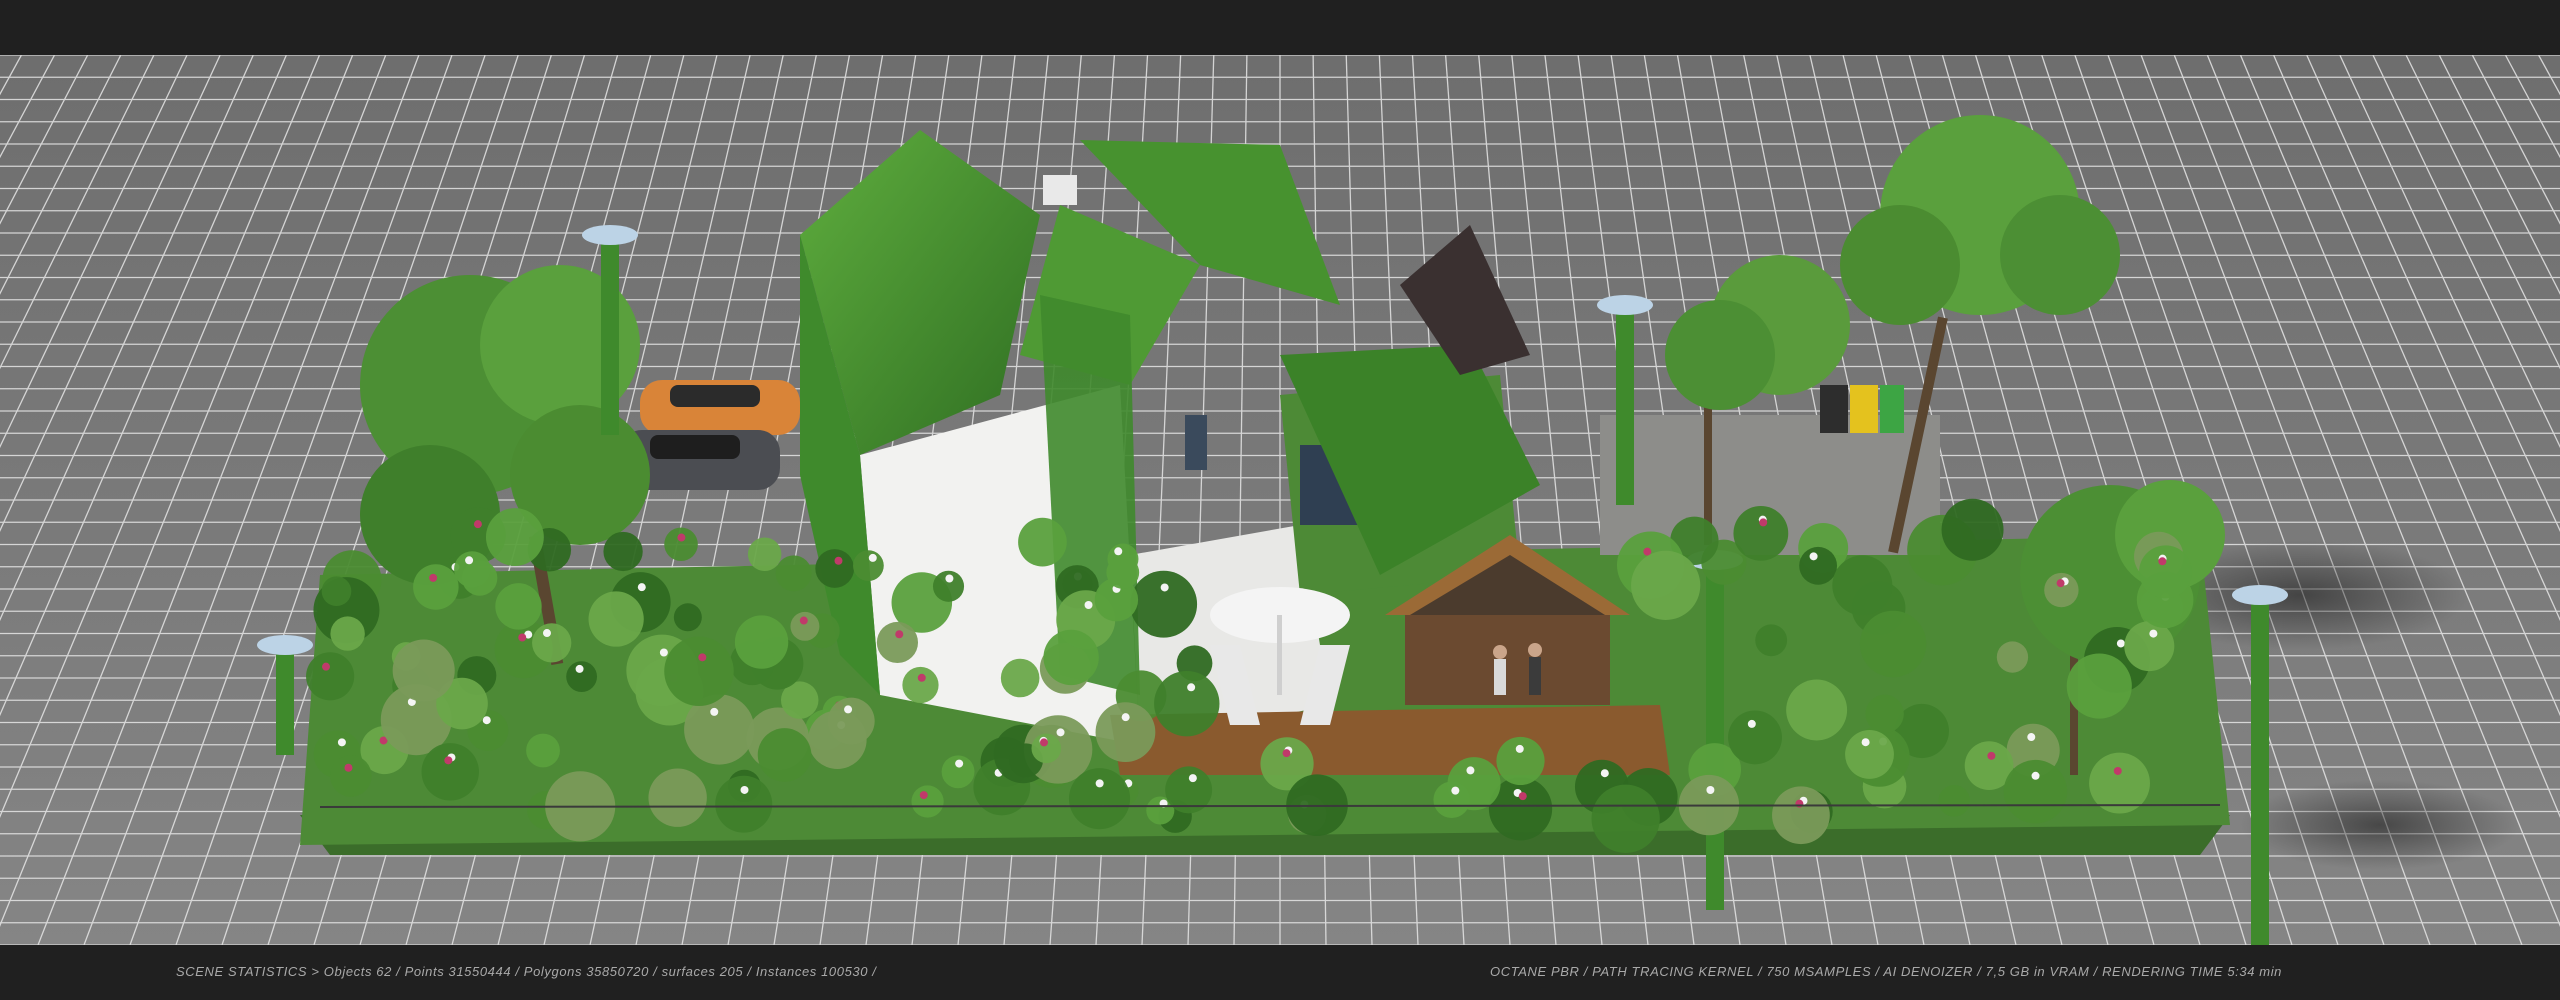 The width and height of the screenshot is (2560, 1000). What do you see at coordinates (720, 407) in the screenshot?
I see `car-orange` at bounding box center [720, 407].